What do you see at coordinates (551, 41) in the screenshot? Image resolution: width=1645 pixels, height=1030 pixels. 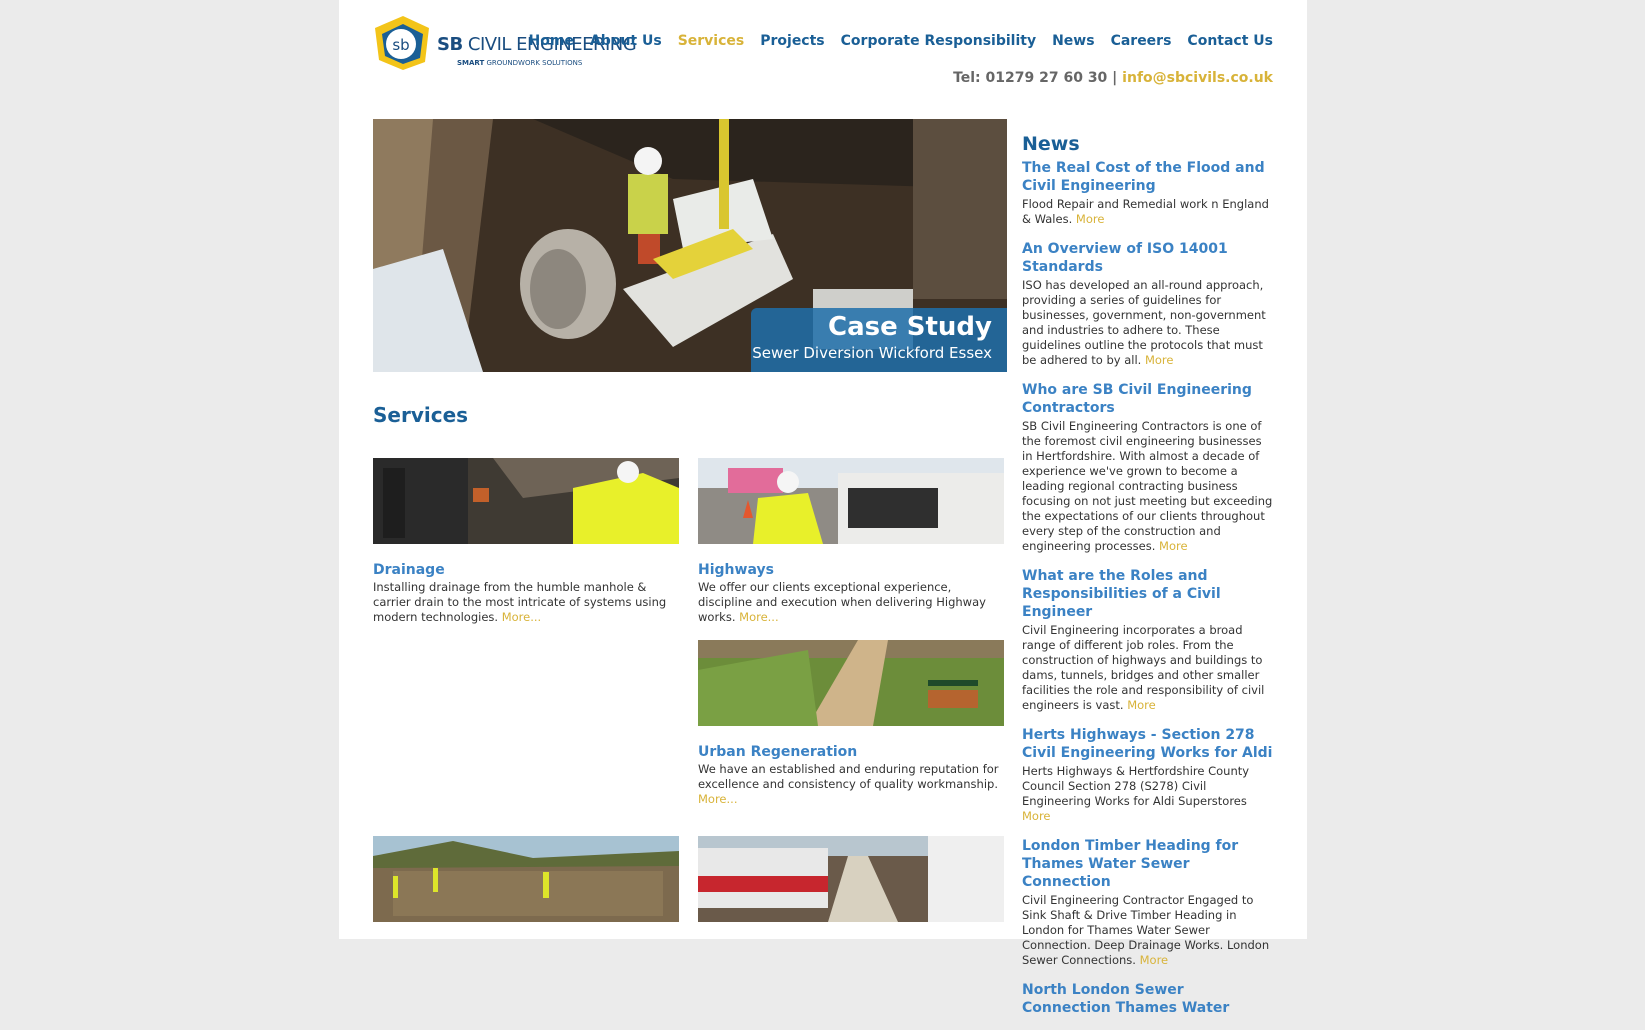 I see `nav-home: Home` at bounding box center [551, 41].